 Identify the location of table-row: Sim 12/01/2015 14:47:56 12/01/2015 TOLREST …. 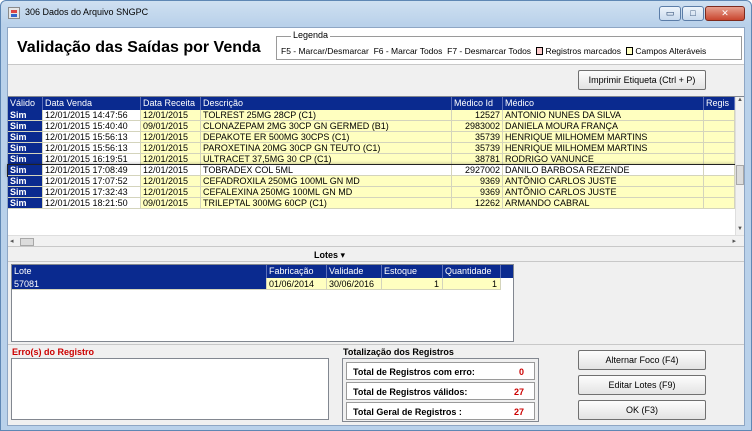
(371, 115).